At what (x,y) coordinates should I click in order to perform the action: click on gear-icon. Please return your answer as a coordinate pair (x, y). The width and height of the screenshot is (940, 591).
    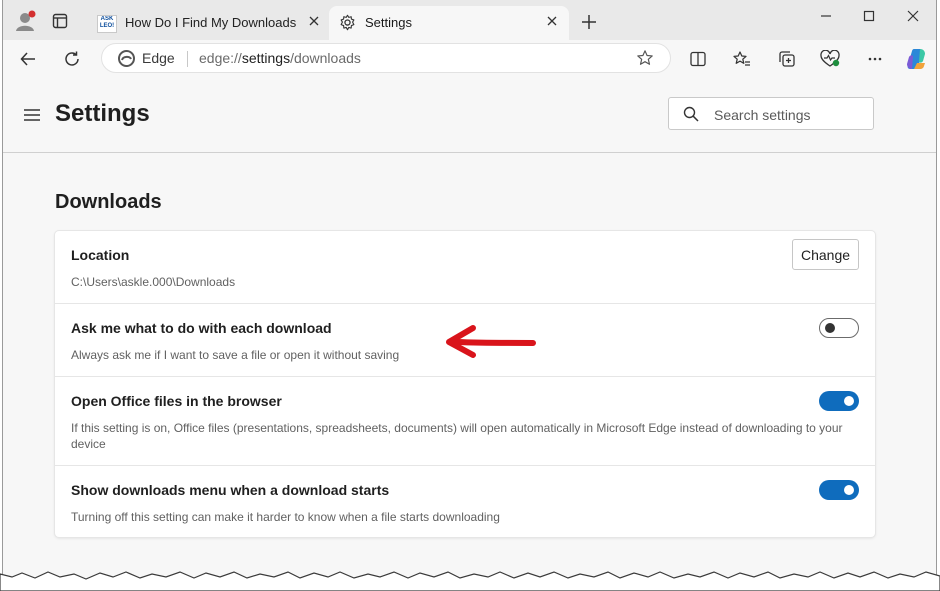
    Looking at the image, I should click on (347, 24).